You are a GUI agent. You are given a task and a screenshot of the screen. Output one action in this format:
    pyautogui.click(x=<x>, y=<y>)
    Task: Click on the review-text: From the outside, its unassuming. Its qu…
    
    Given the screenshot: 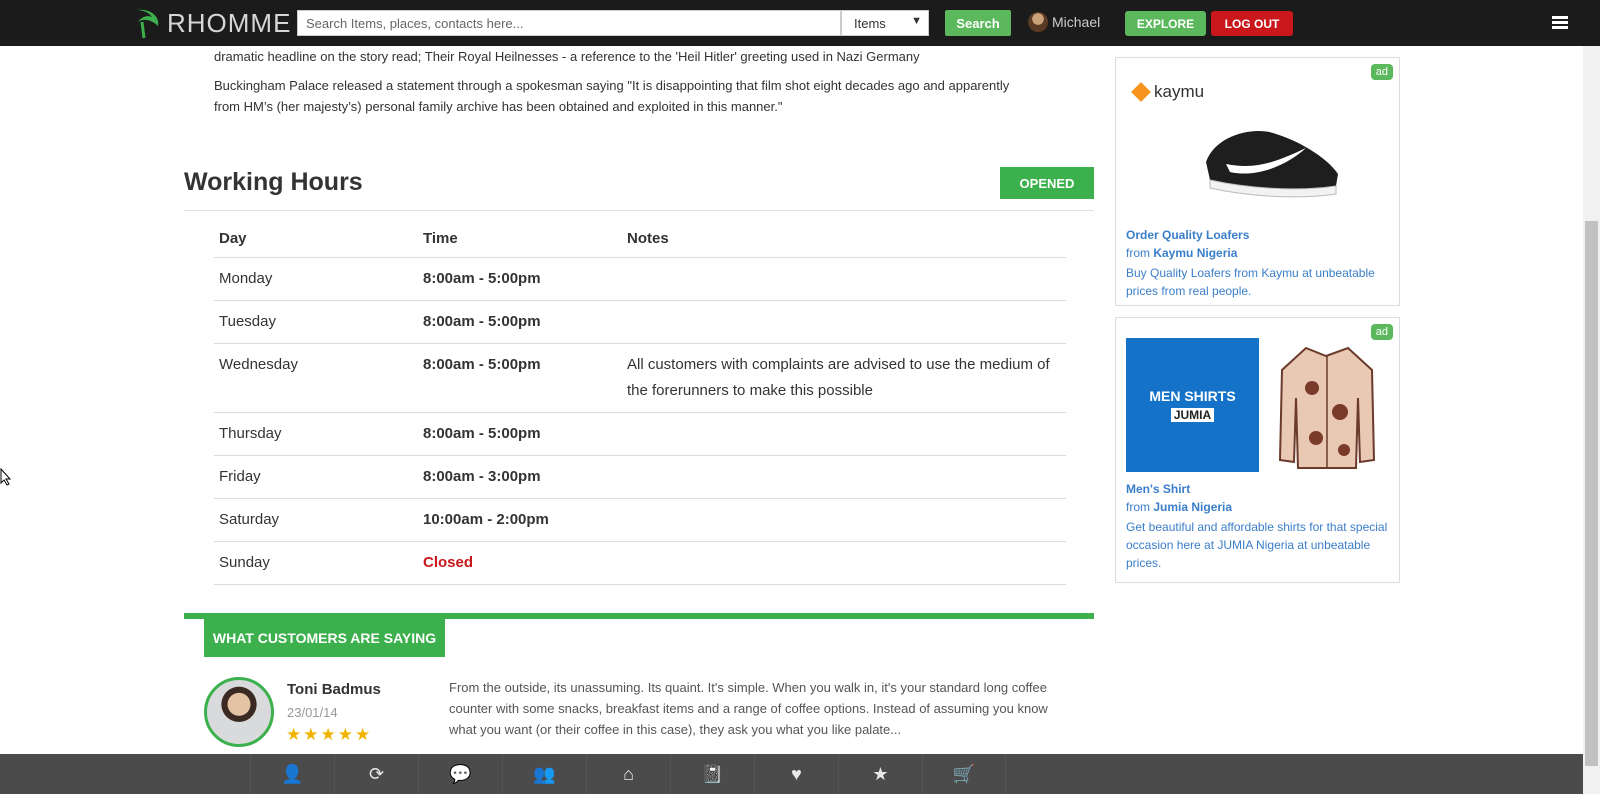 What is the action you would take?
    pyautogui.click(x=748, y=708)
    